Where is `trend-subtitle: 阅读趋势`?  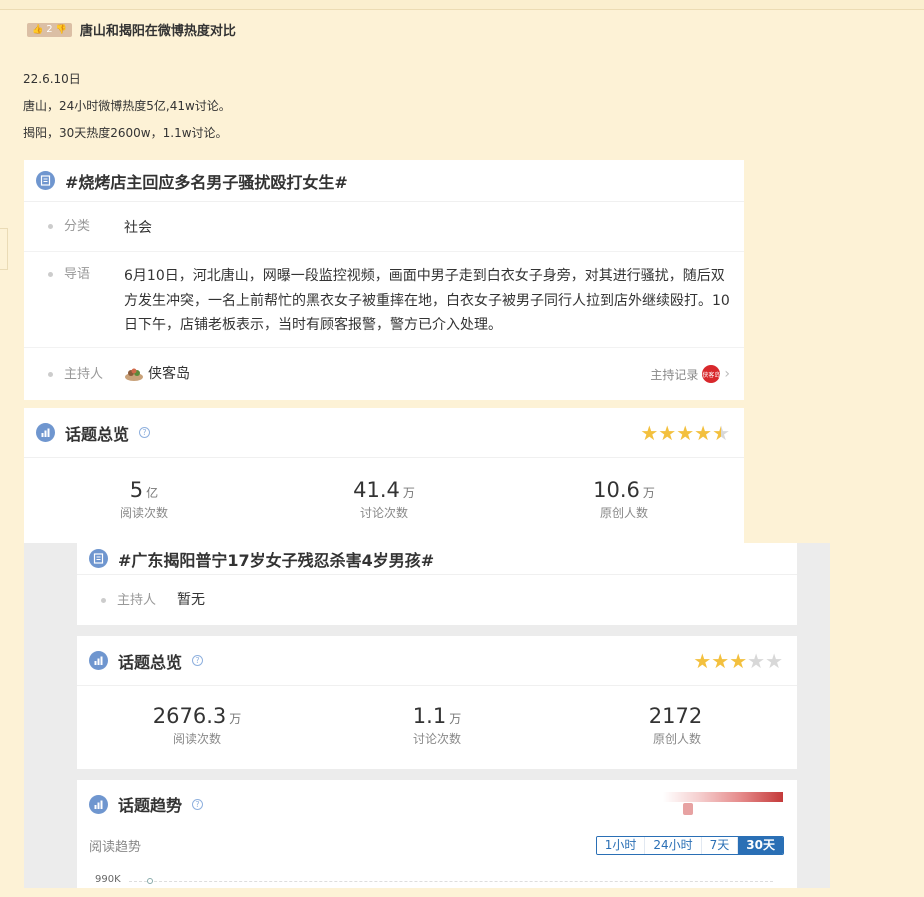
trend-subtitle: 阅读趋势 is located at coordinates (115, 847).